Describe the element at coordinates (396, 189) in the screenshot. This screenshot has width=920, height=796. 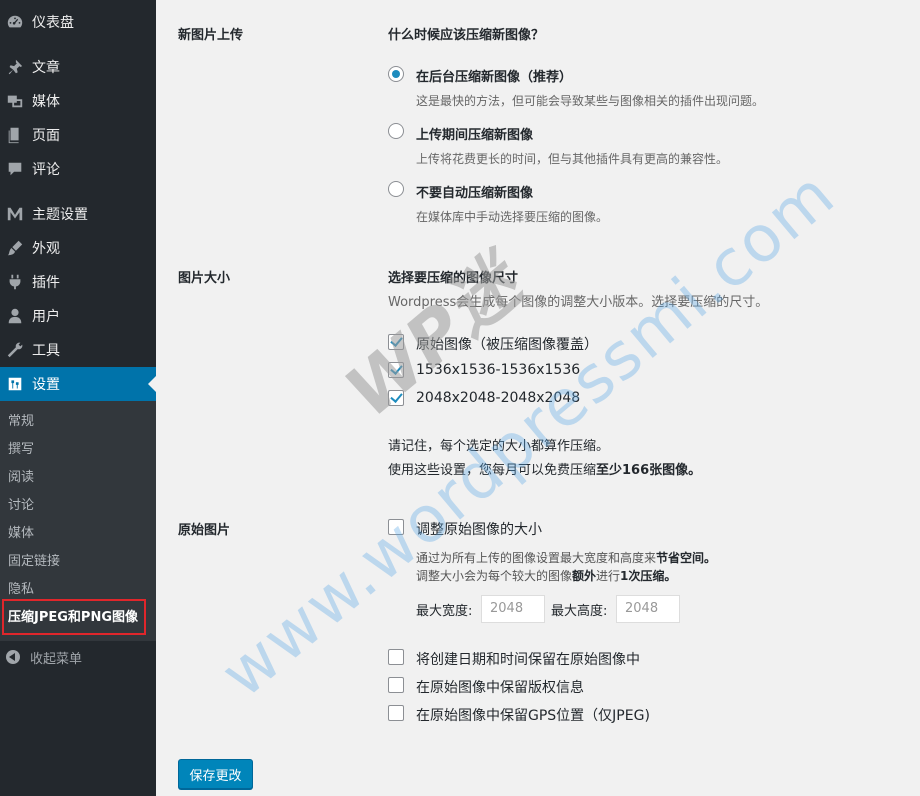
I see `radio-no-auto-compress` at that location.